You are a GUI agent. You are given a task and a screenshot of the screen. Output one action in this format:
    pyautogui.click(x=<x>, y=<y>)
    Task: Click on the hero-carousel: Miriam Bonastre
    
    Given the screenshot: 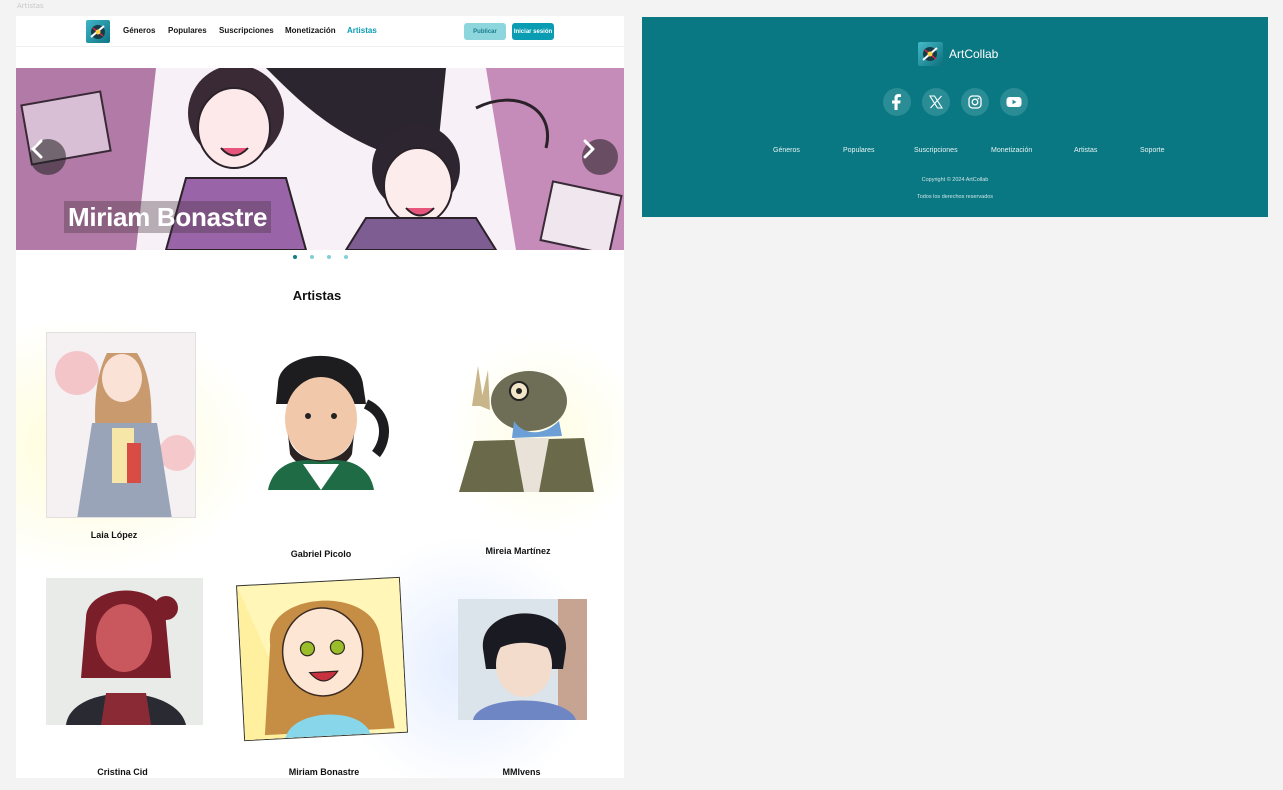 What is the action you would take?
    pyautogui.click(x=320, y=159)
    